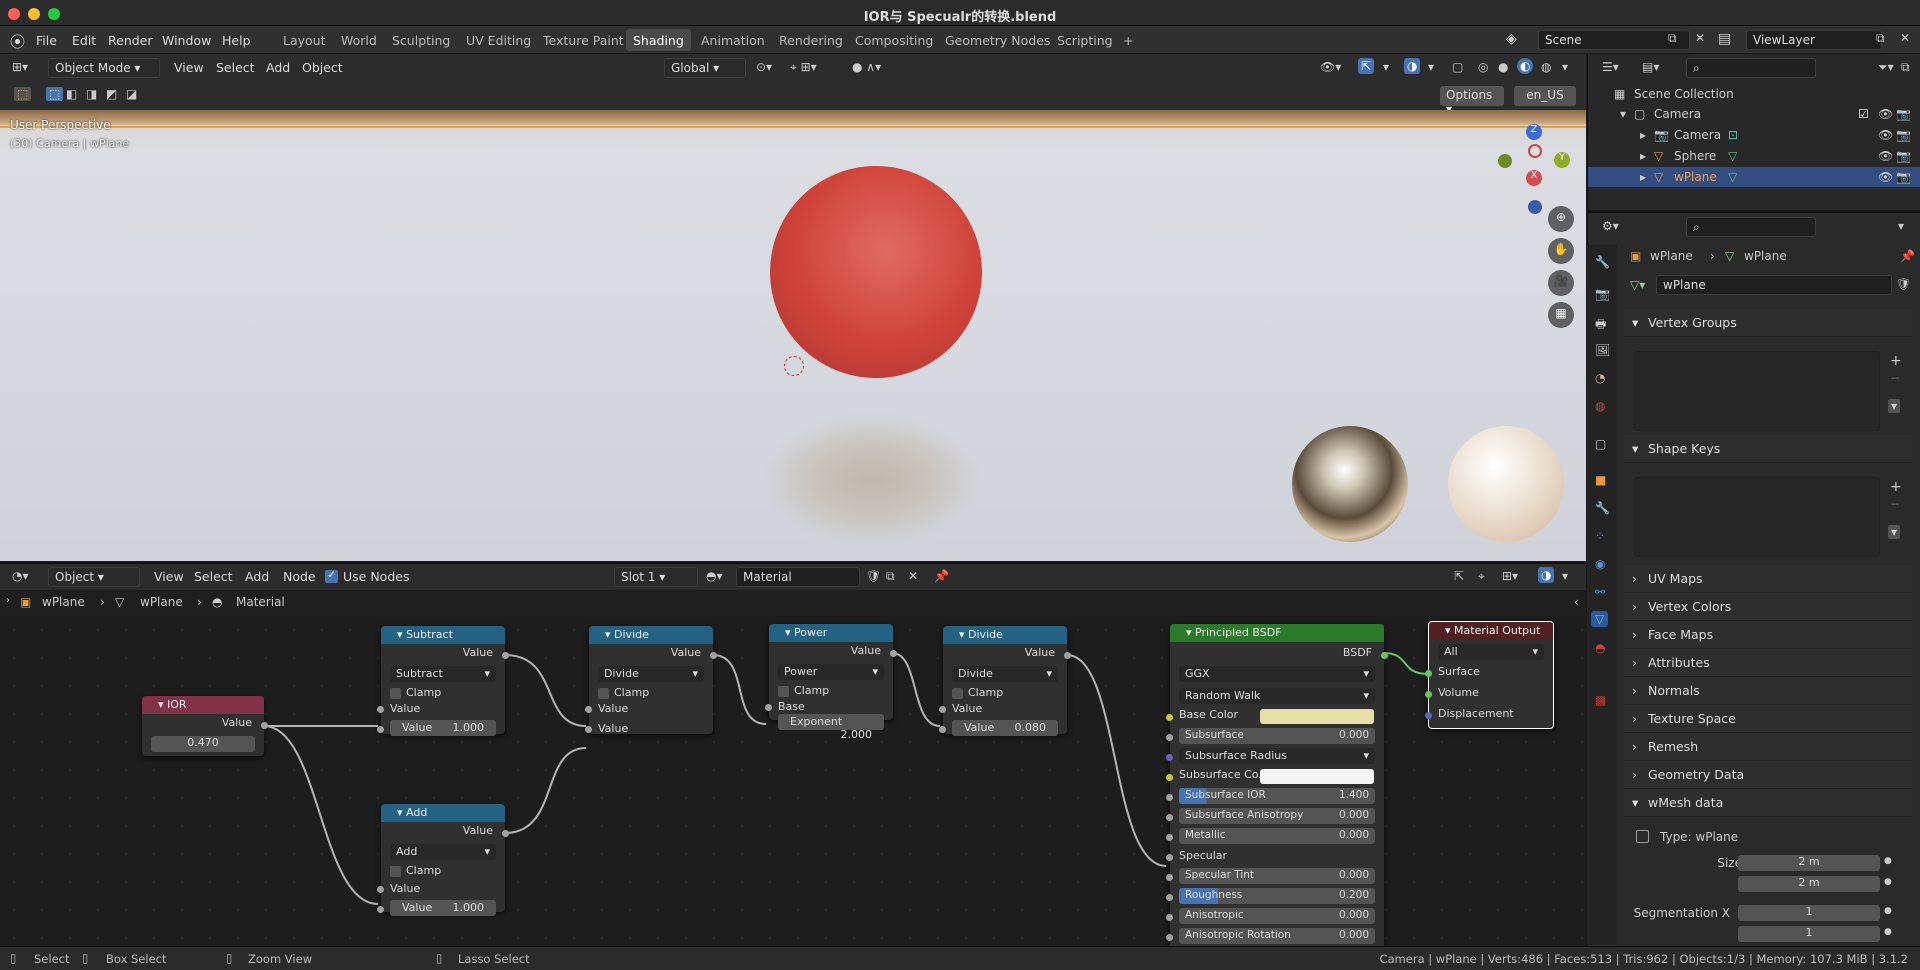  What do you see at coordinates (1503, 67) in the screenshot?
I see `solid-shading-icon: ●` at bounding box center [1503, 67].